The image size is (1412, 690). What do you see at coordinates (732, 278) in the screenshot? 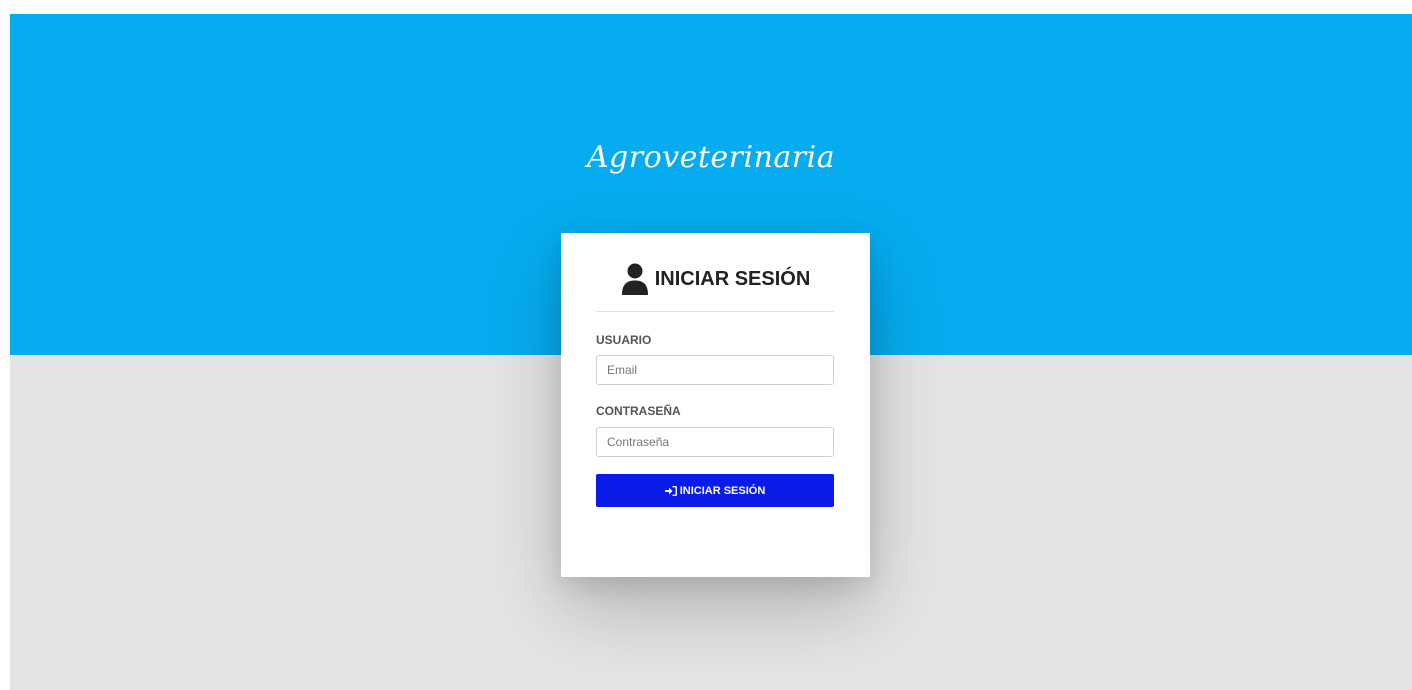
I see `login-heading-text: INICIAR SESIÓN` at bounding box center [732, 278].